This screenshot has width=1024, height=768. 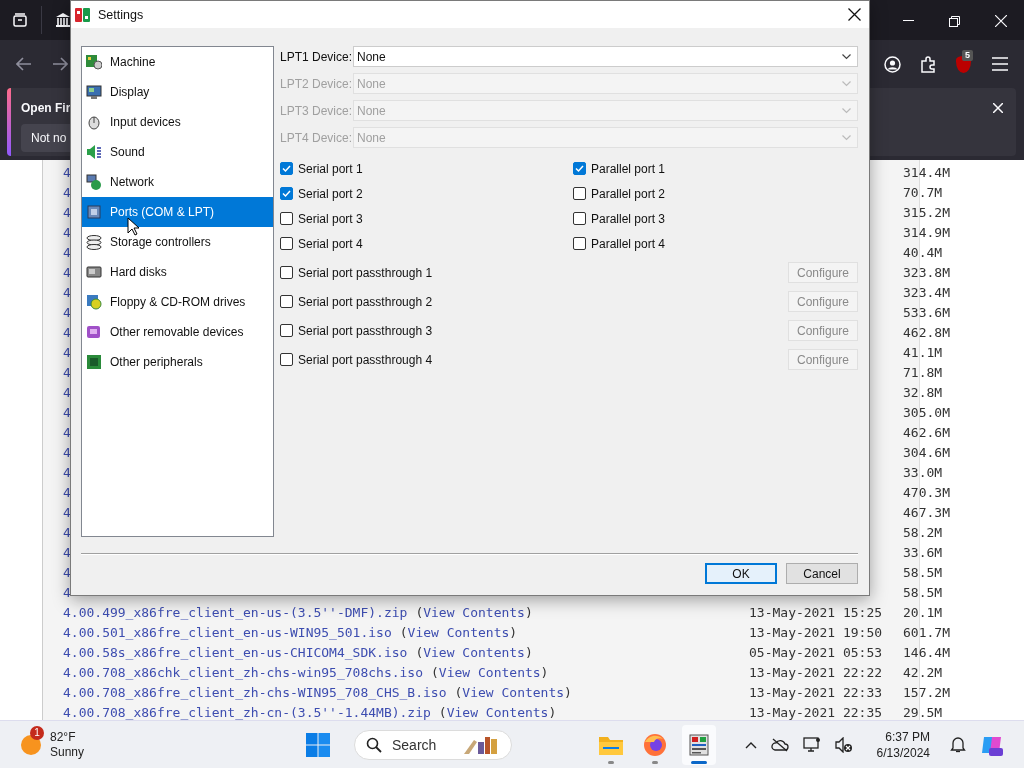 What do you see at coordinates (316, 137) in the screenshot?
I see `device-label: LPT4 Device:` at bounding box center [316, 137].